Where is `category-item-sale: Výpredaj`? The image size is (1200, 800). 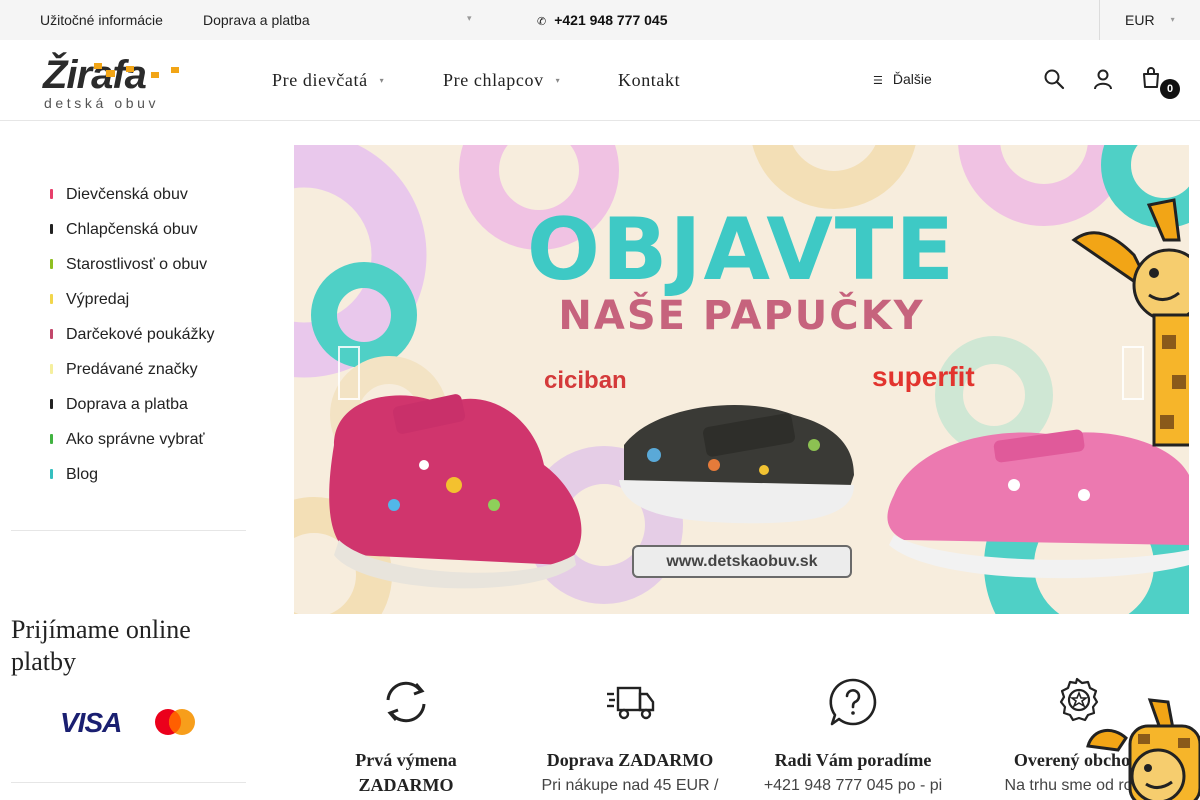 category-item-sale: Výpredaj is located at coordinates (155, 308).